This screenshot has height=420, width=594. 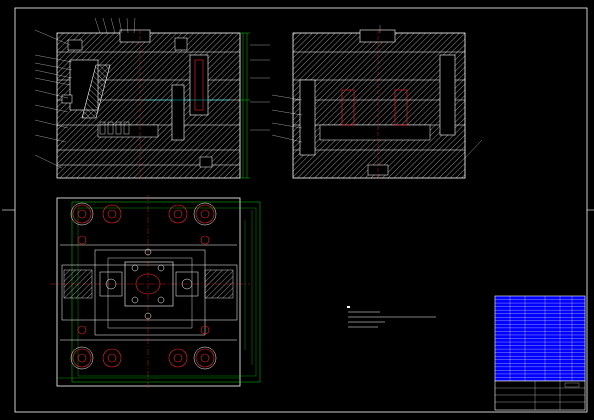 I want to click on section-view-right, so click(x=377, y=102).